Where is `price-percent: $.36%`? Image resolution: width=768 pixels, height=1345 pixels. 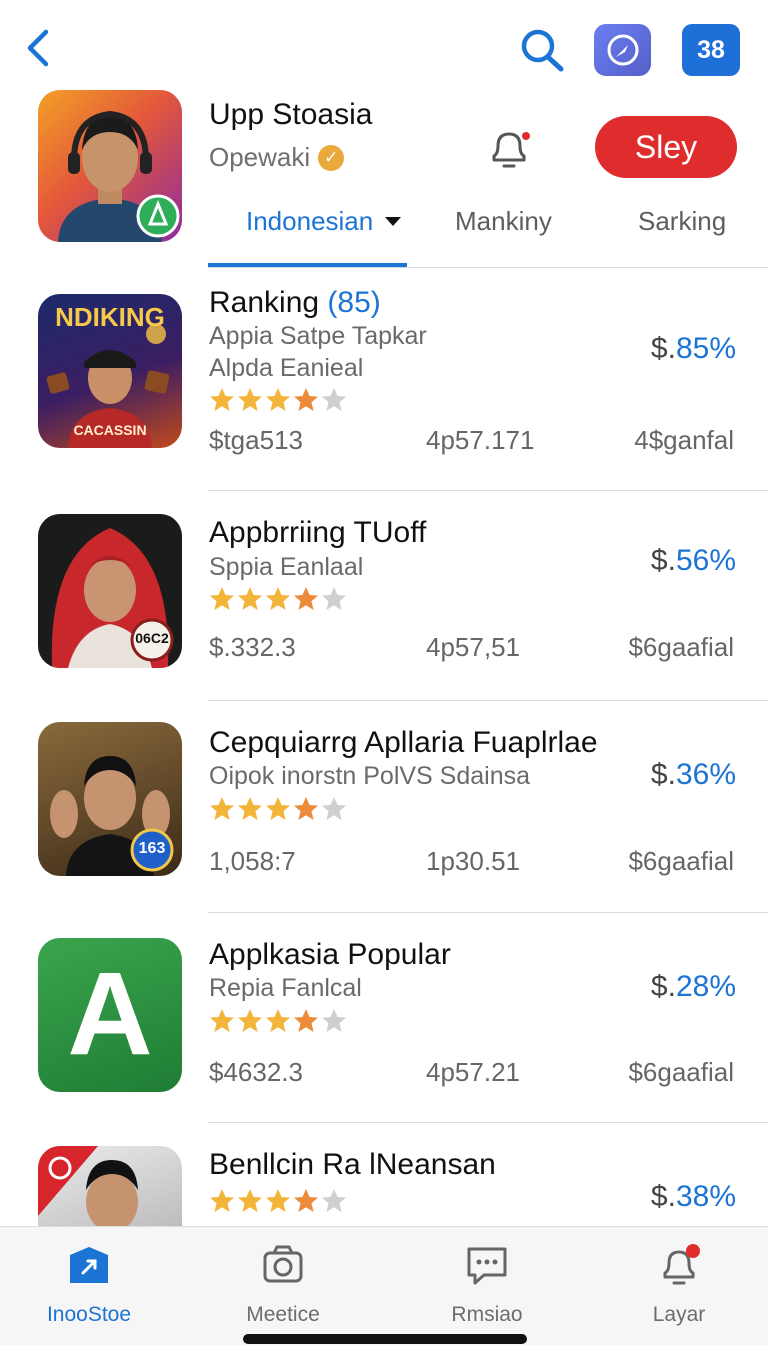
price-percent: $.36% is located at coordinates (693, 775).